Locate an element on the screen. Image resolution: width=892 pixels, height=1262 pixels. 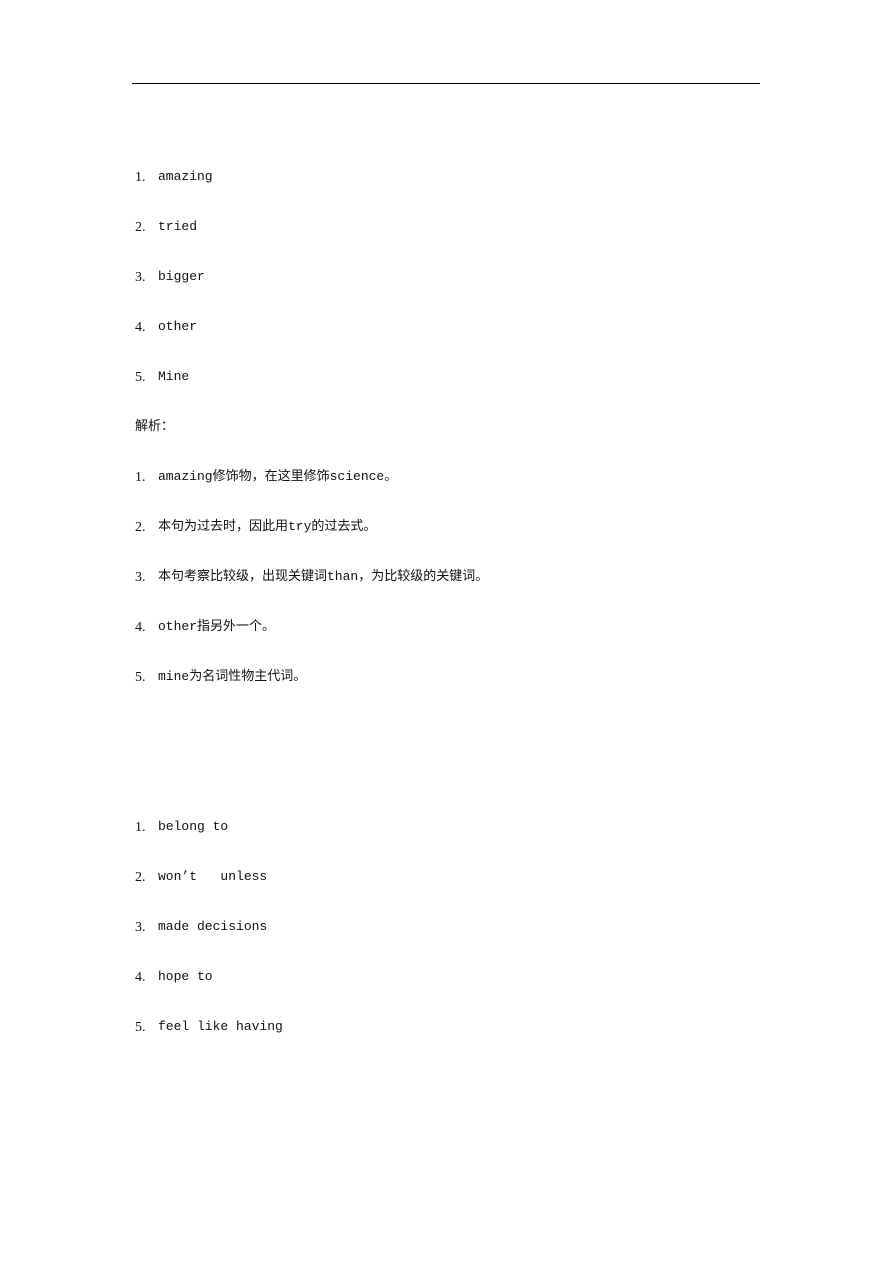
item-text: 本句考察比较级，出现关键词than，为比较级的关键词。 is located at coordinates (323, 576).